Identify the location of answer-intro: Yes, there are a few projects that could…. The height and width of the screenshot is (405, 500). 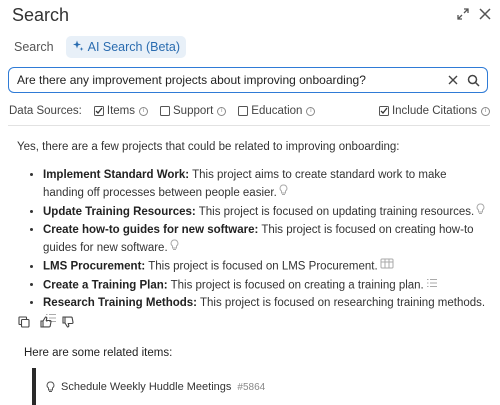
(208, 147).